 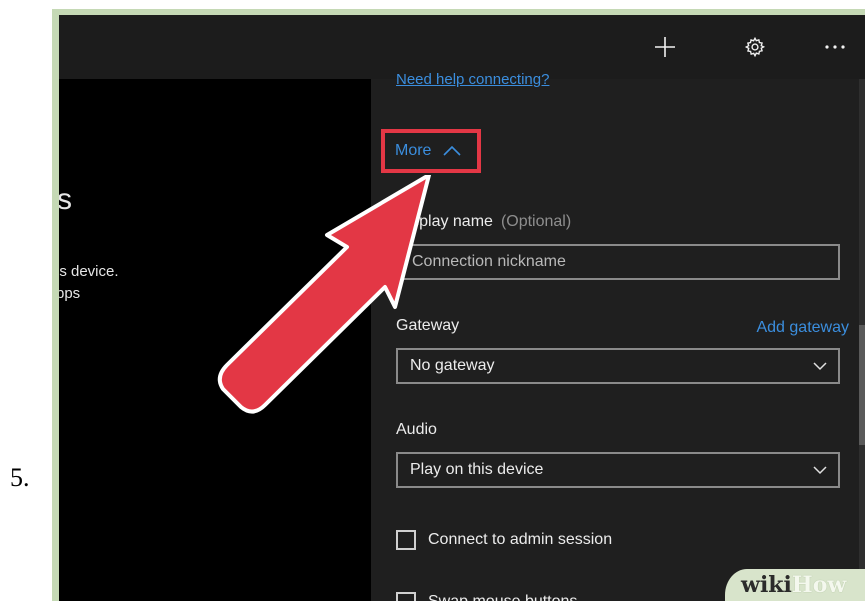 I want to click on left-pane-title: s, so click(x=65, y=199).